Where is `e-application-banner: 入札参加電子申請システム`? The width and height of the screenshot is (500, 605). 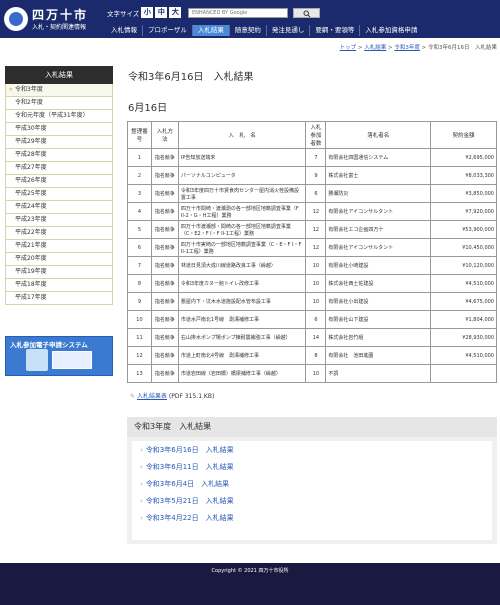 e-application-banner: 入札参加電子申請システム is located at coordinates (59, 356).